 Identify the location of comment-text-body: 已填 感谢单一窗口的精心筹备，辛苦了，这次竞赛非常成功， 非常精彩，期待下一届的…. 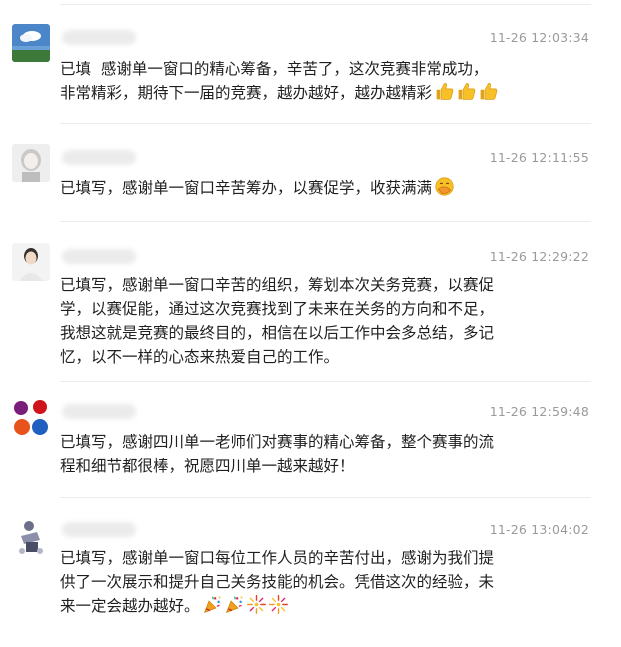
(274, 81).